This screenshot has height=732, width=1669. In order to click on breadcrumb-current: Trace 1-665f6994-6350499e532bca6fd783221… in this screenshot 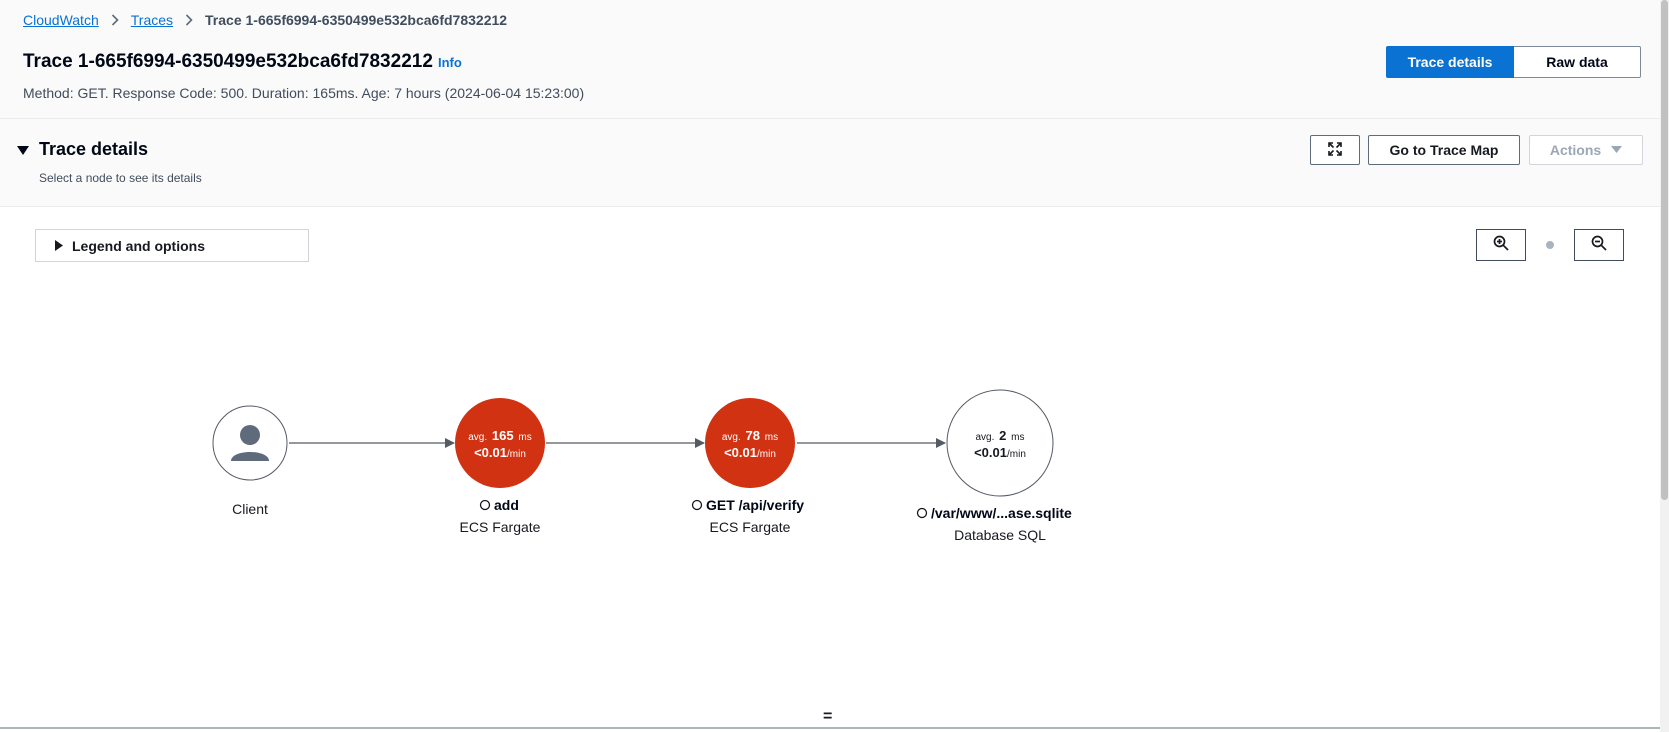, I will do `click(356, 20)`.